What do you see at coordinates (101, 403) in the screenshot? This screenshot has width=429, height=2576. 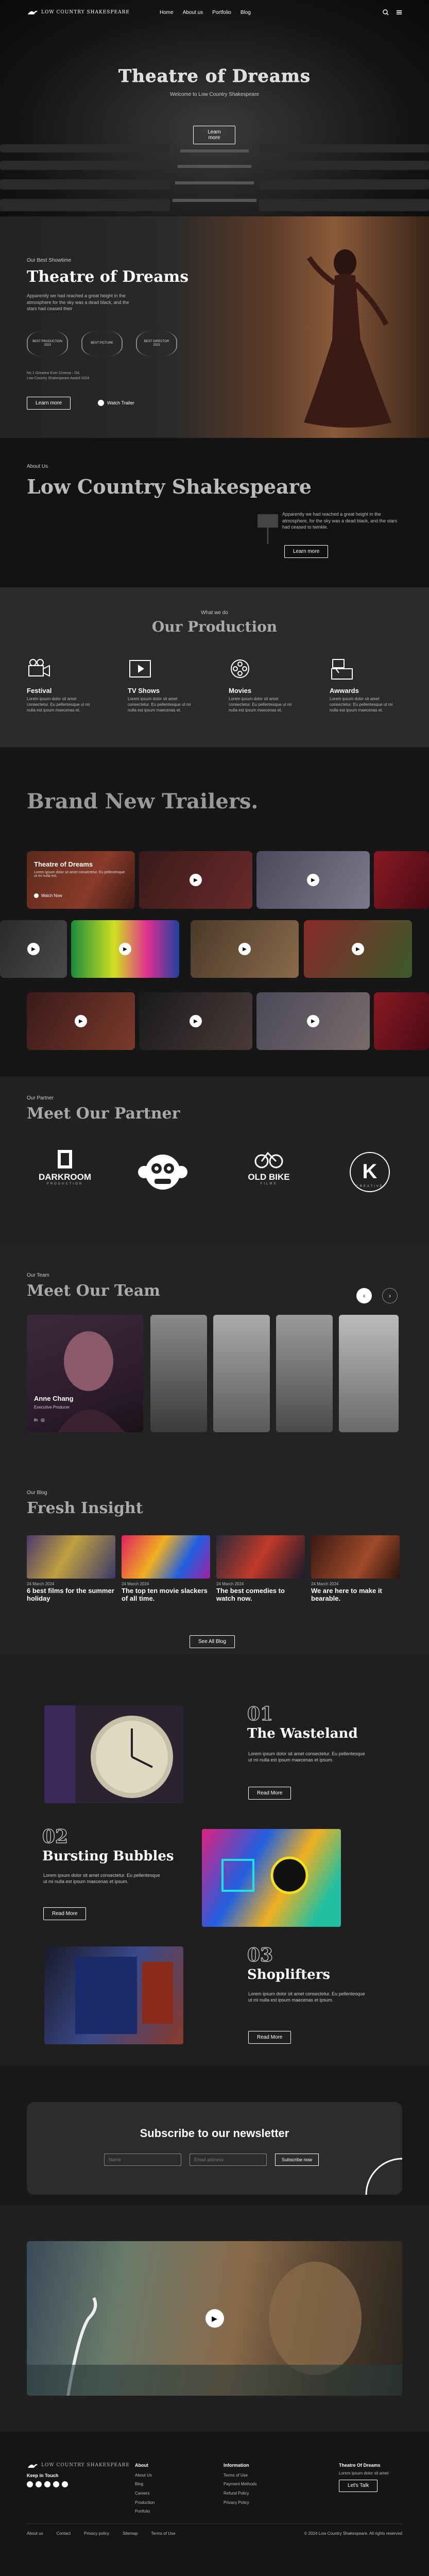 I see `play-circle-icon` at bounding box center [101, 403].